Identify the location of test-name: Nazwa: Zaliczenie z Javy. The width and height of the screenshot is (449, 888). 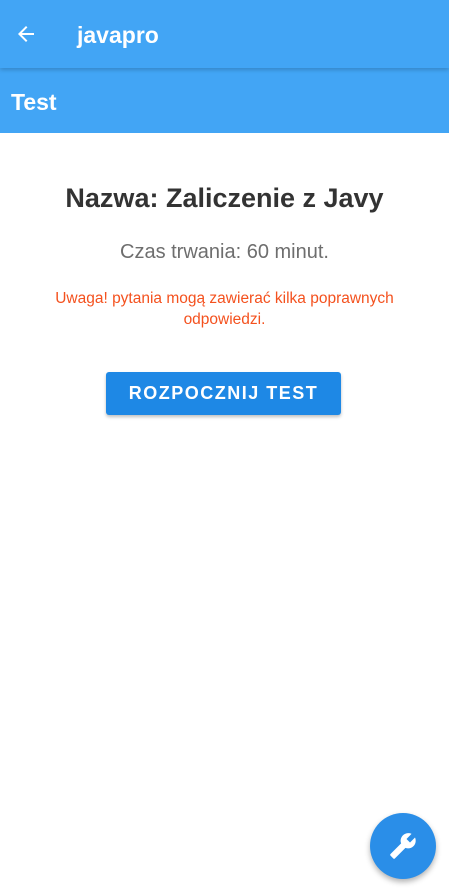
(224, 198).